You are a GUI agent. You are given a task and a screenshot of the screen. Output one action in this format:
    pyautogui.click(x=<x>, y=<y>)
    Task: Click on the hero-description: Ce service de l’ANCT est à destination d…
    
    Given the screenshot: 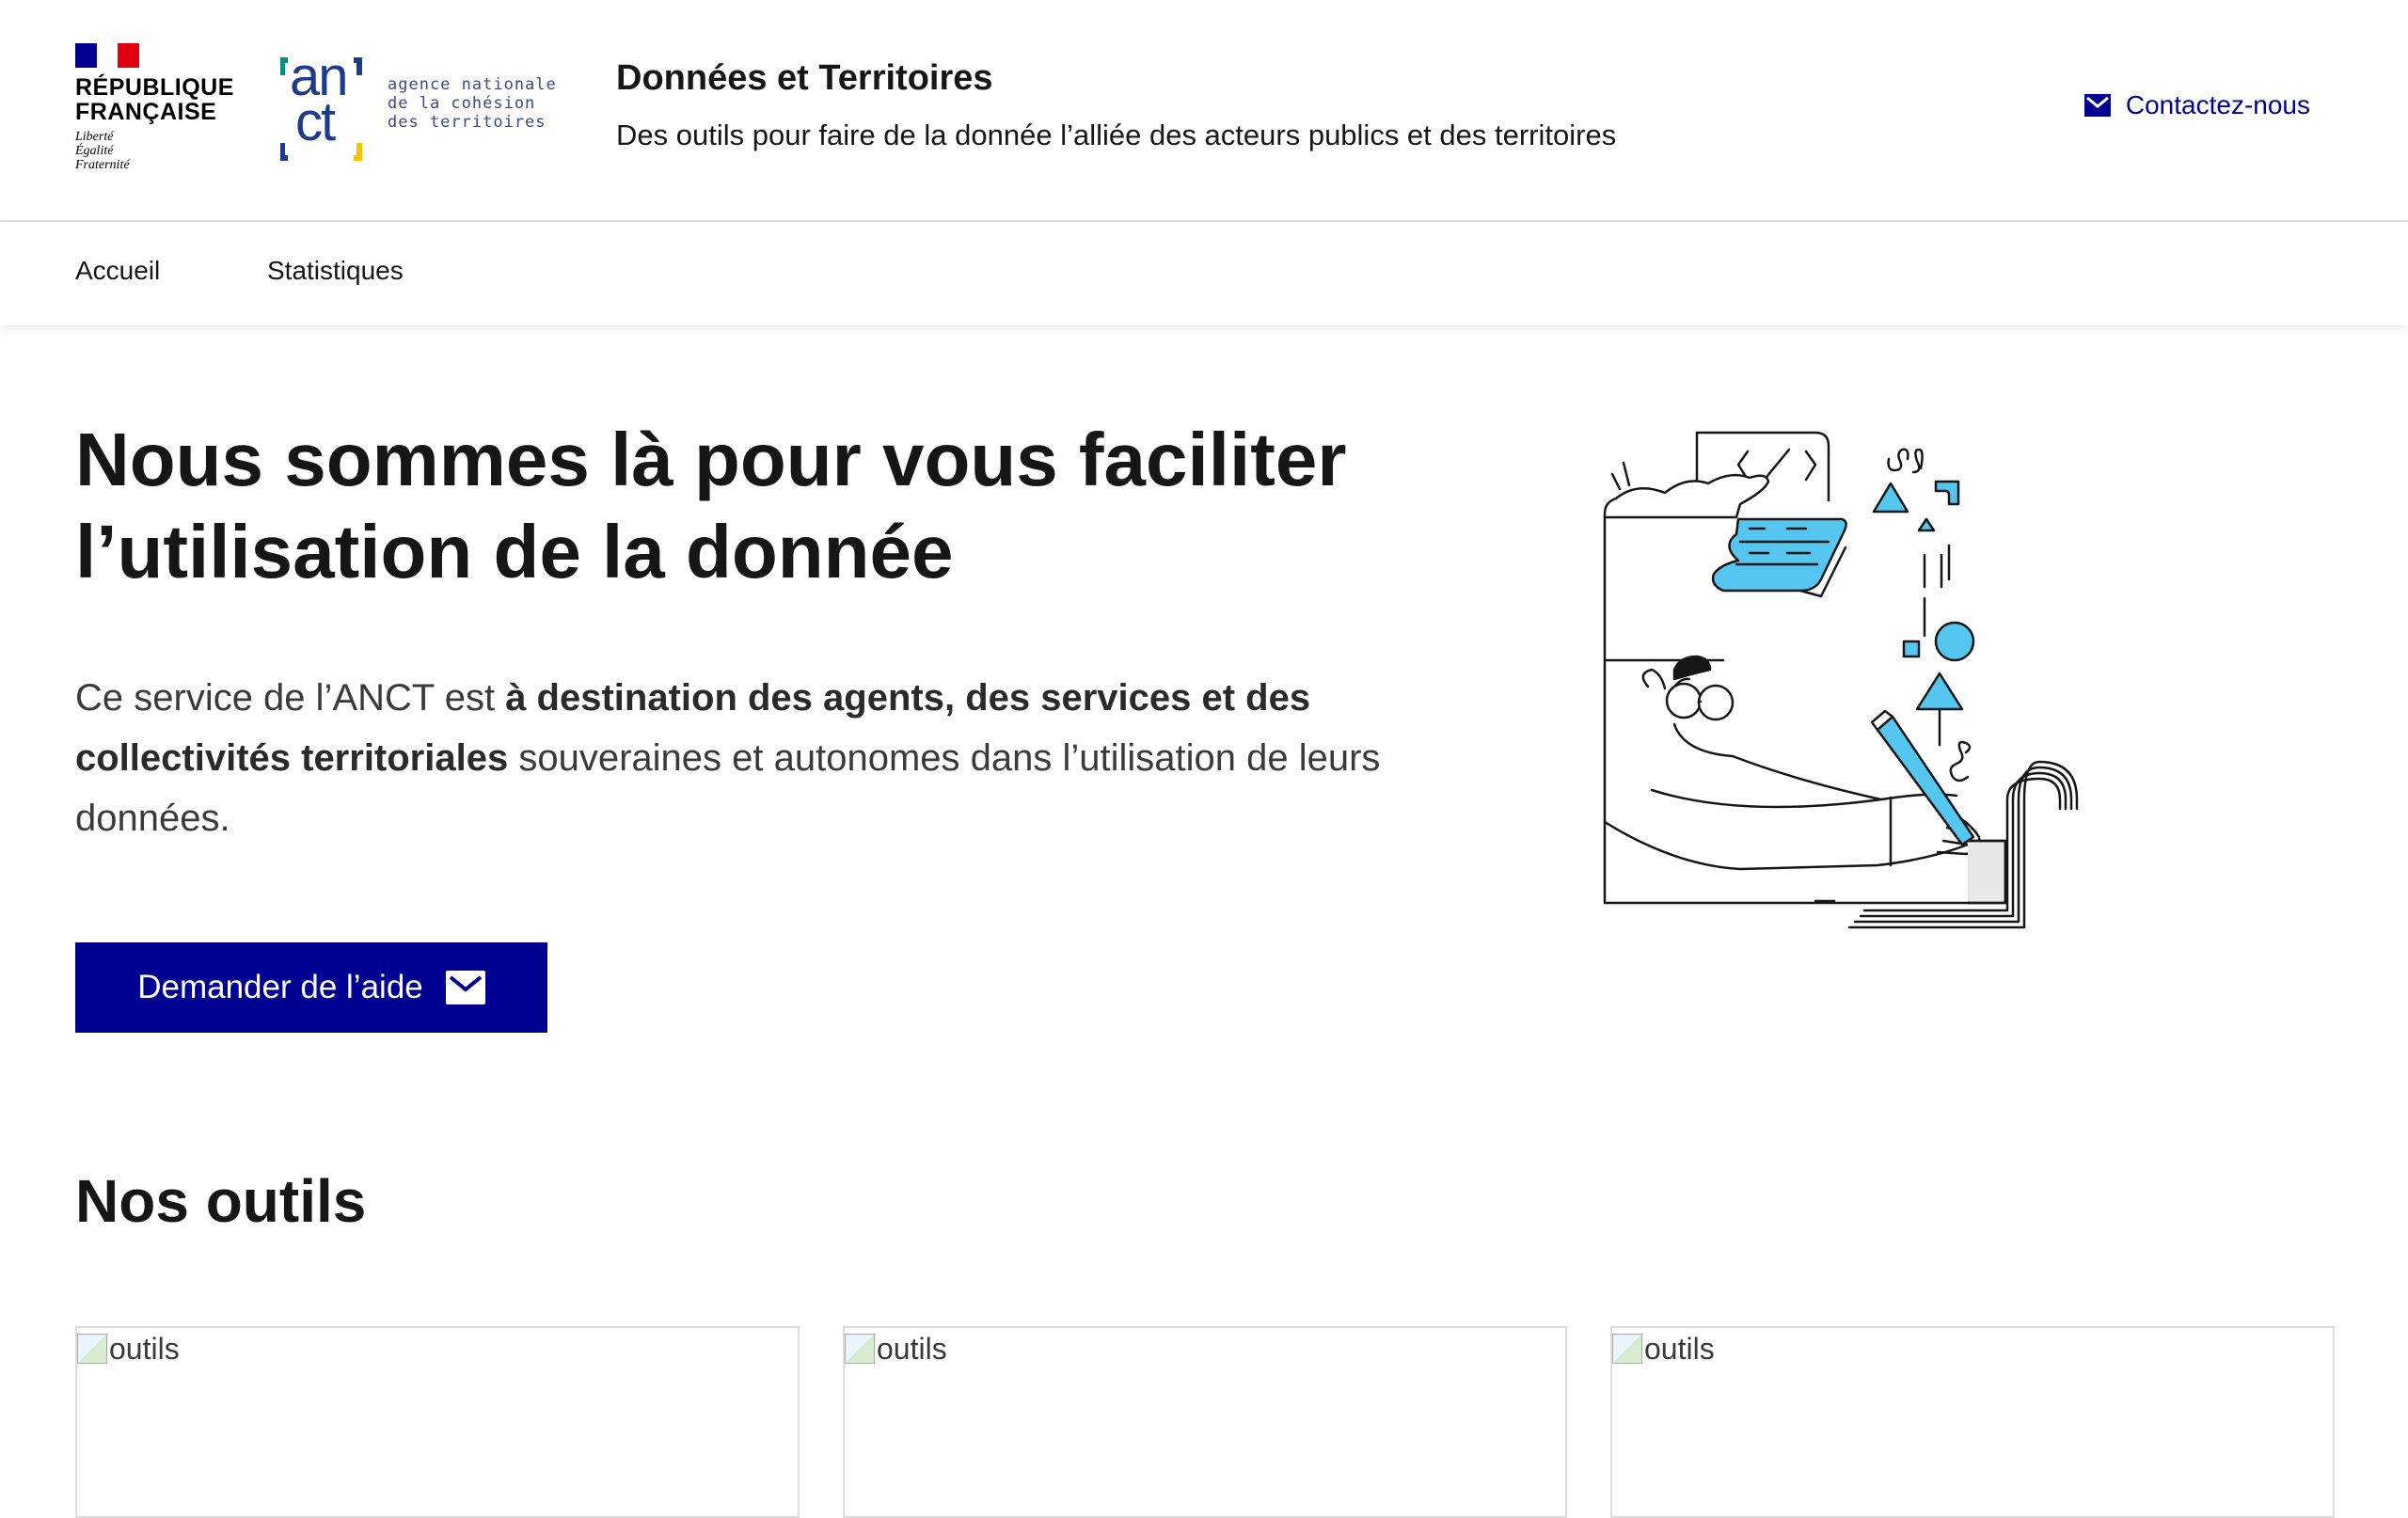 What is the action you would take?
    pyautogui.click(x=743, y=758)
    